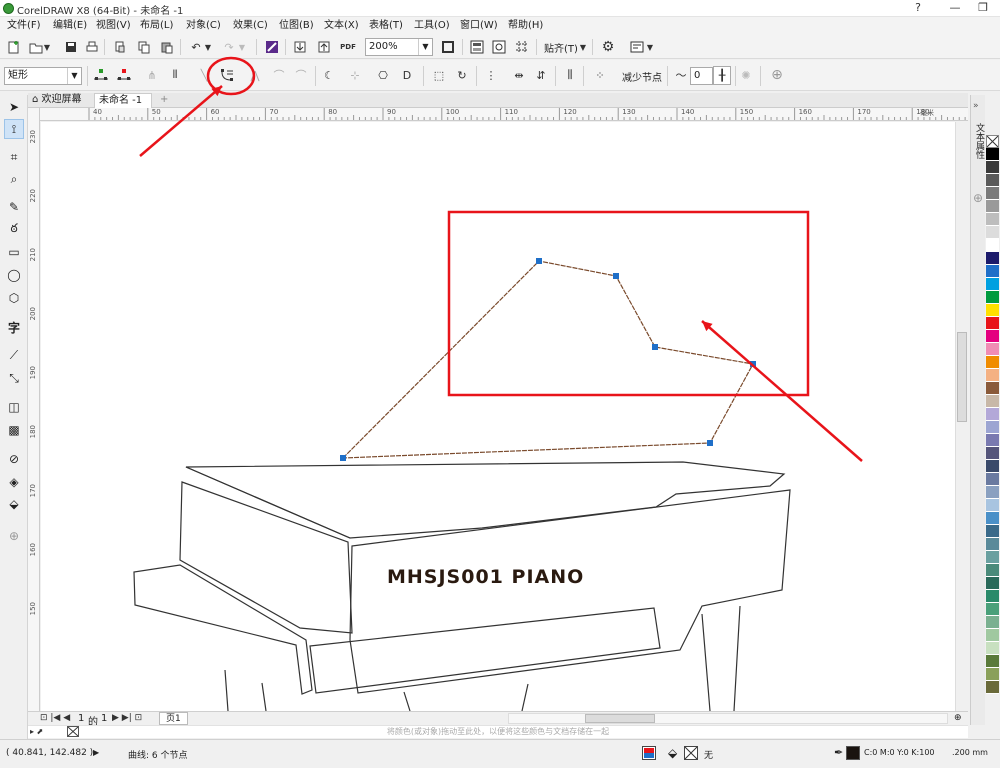 The width and height of the screenshot is (1000, 768). What do you see at coordinates (498, 731) in the screenshot?
I see `document-palette-hint: 将颜色(或对象)拖动至此处，以便将这些颜色与文档存储在一起` at bounding box center [498, 731].